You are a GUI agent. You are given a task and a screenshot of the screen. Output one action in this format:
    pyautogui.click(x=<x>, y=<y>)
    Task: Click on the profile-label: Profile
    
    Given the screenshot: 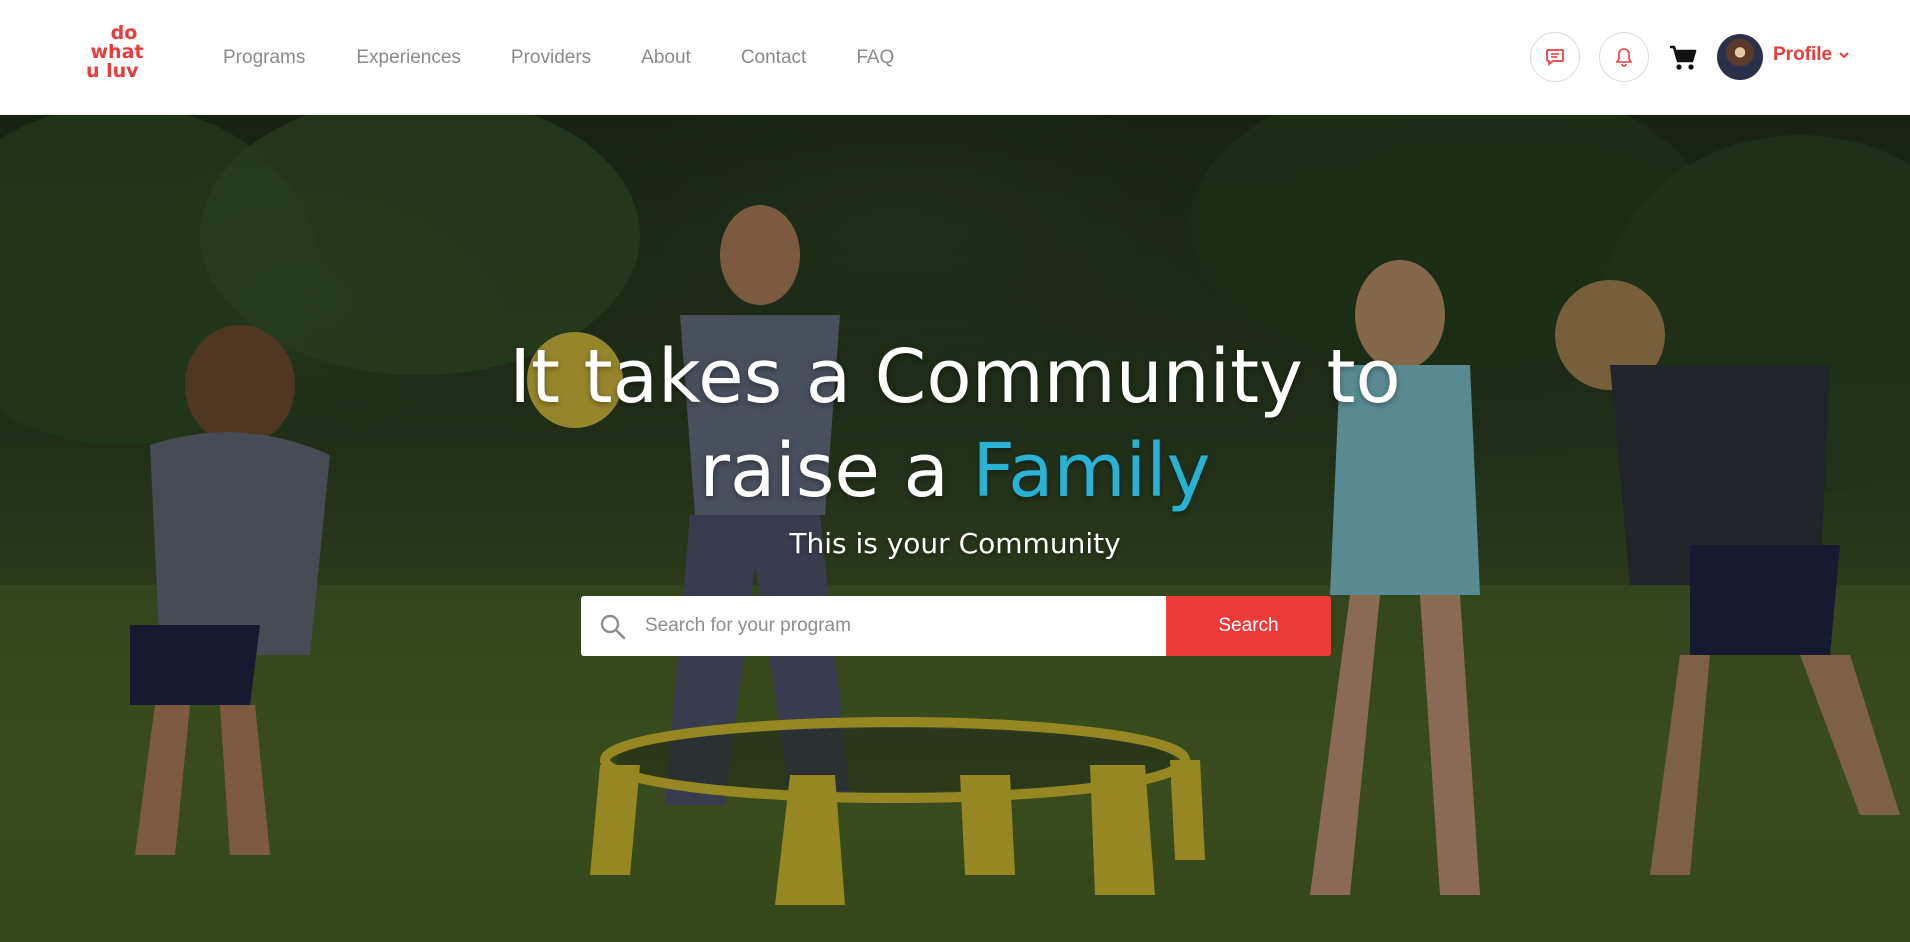 What is the action you would take?
    pyautogui.click(x=1803, y=54)
    